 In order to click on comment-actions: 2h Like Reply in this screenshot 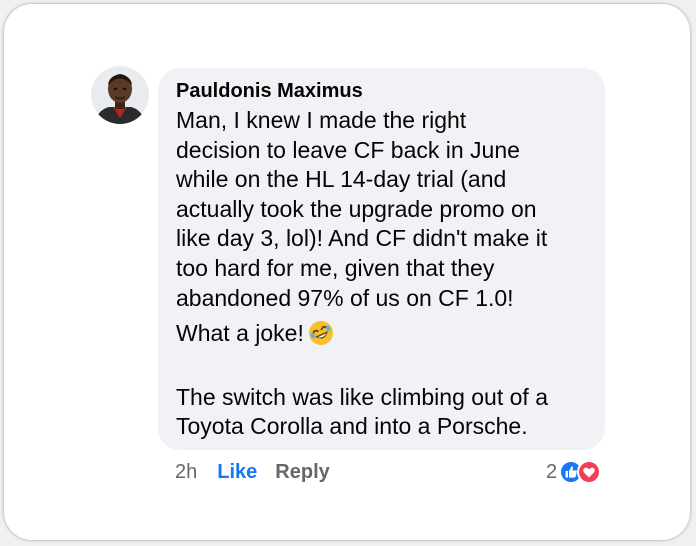, I will do `click(252, 472)`.